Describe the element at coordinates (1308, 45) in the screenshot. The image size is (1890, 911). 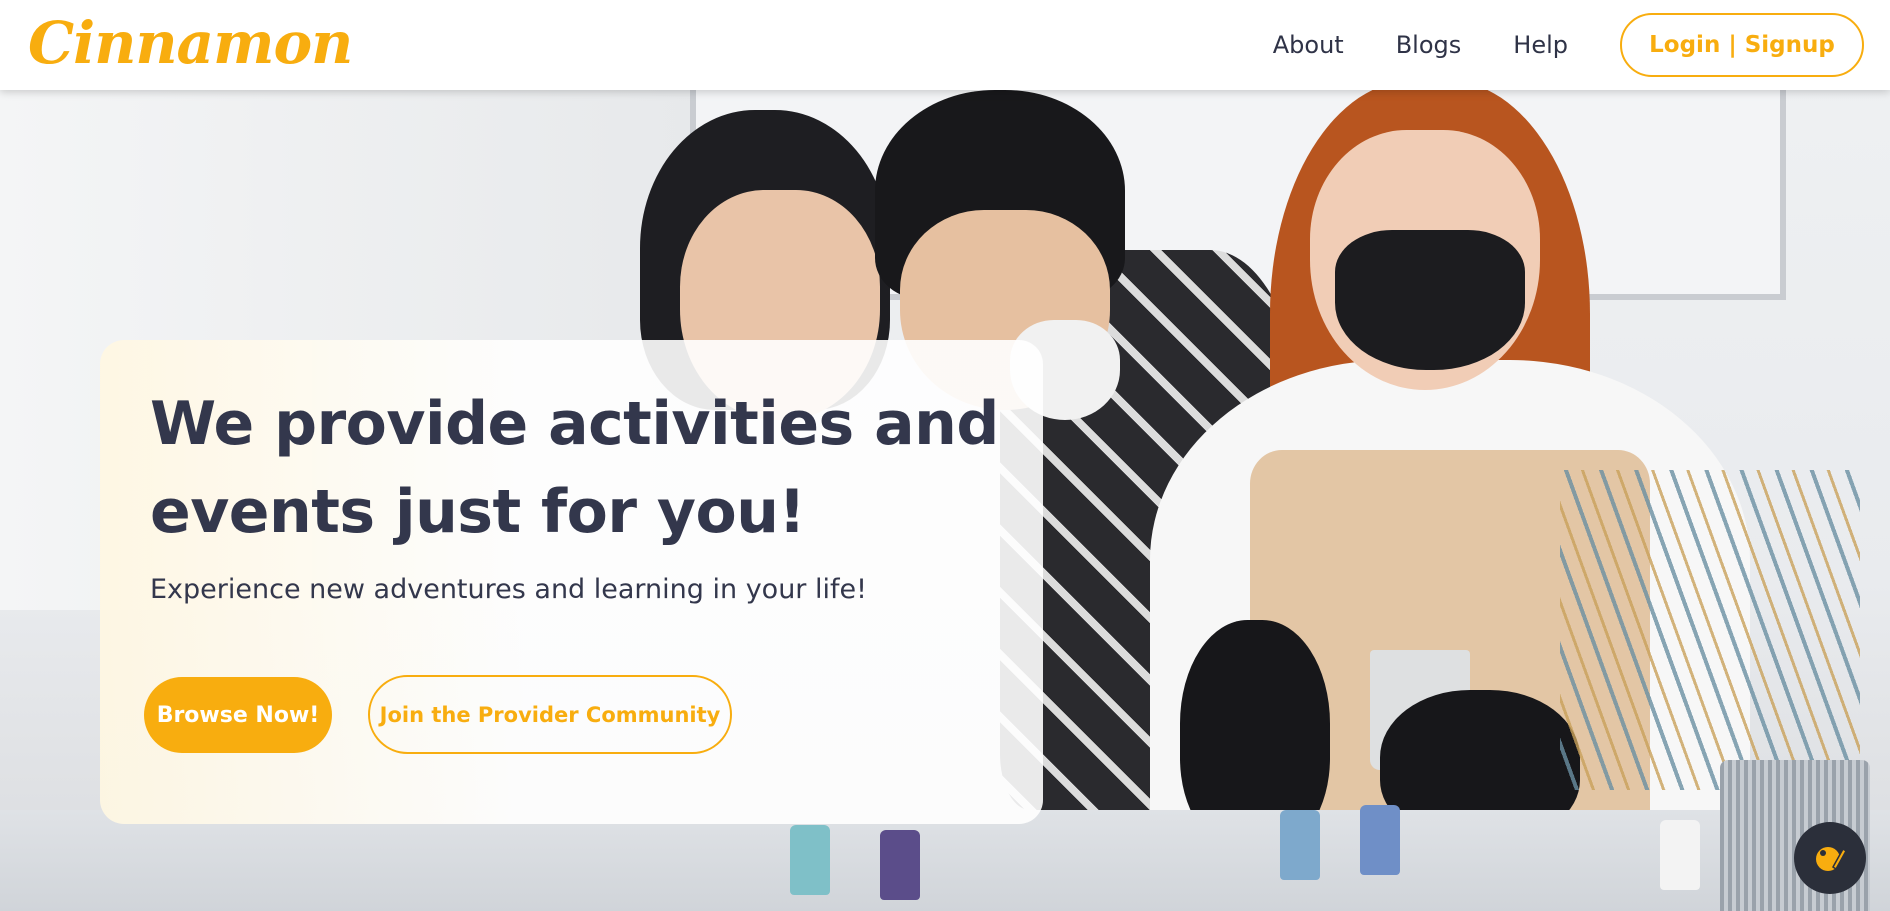
I see `nav-about: About` at that location.